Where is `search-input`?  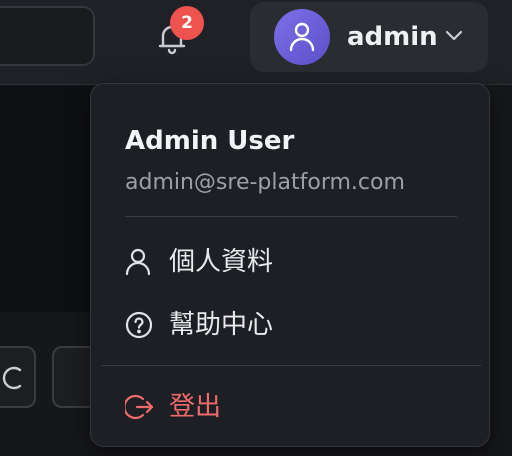
search-input is located at coordinates (47, 36).